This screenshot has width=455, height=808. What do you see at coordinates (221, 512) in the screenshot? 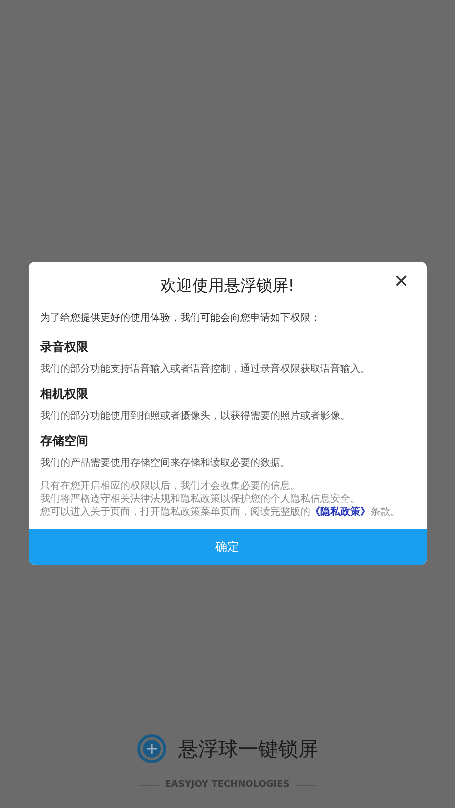
I see `notice-text: 您可以进入关于页面，打开隐私政策菜单页面，阅读完整版的《隐私政策》条款。` at bounding box center [221, 512].